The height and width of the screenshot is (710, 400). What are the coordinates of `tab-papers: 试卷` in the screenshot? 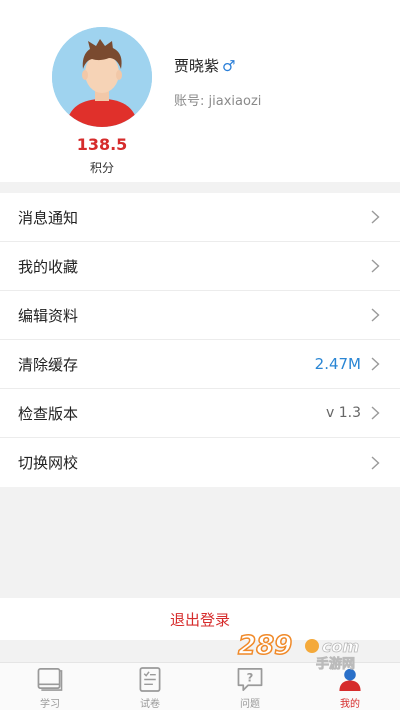 It's located at (150, 686).